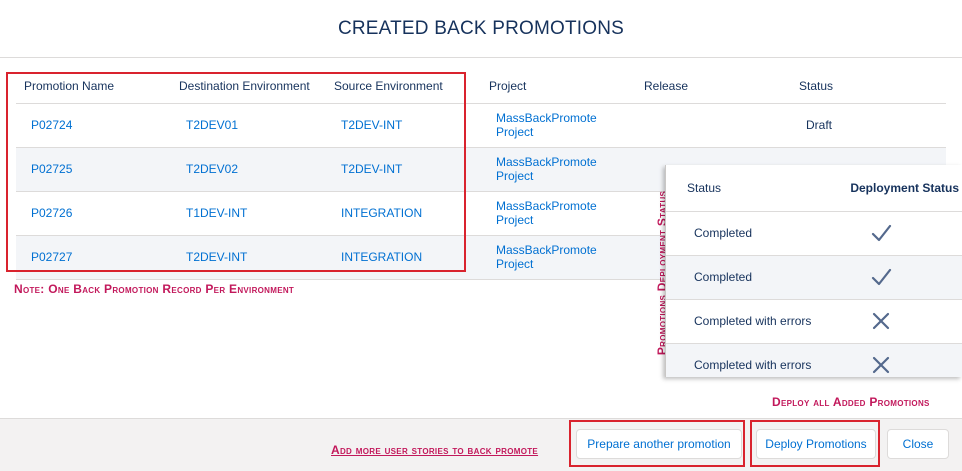  Describe the element at coordinates (851, 402) in the screenshot. I see `annotation-deploy-all: Deploy all Added Promotions` at that location.